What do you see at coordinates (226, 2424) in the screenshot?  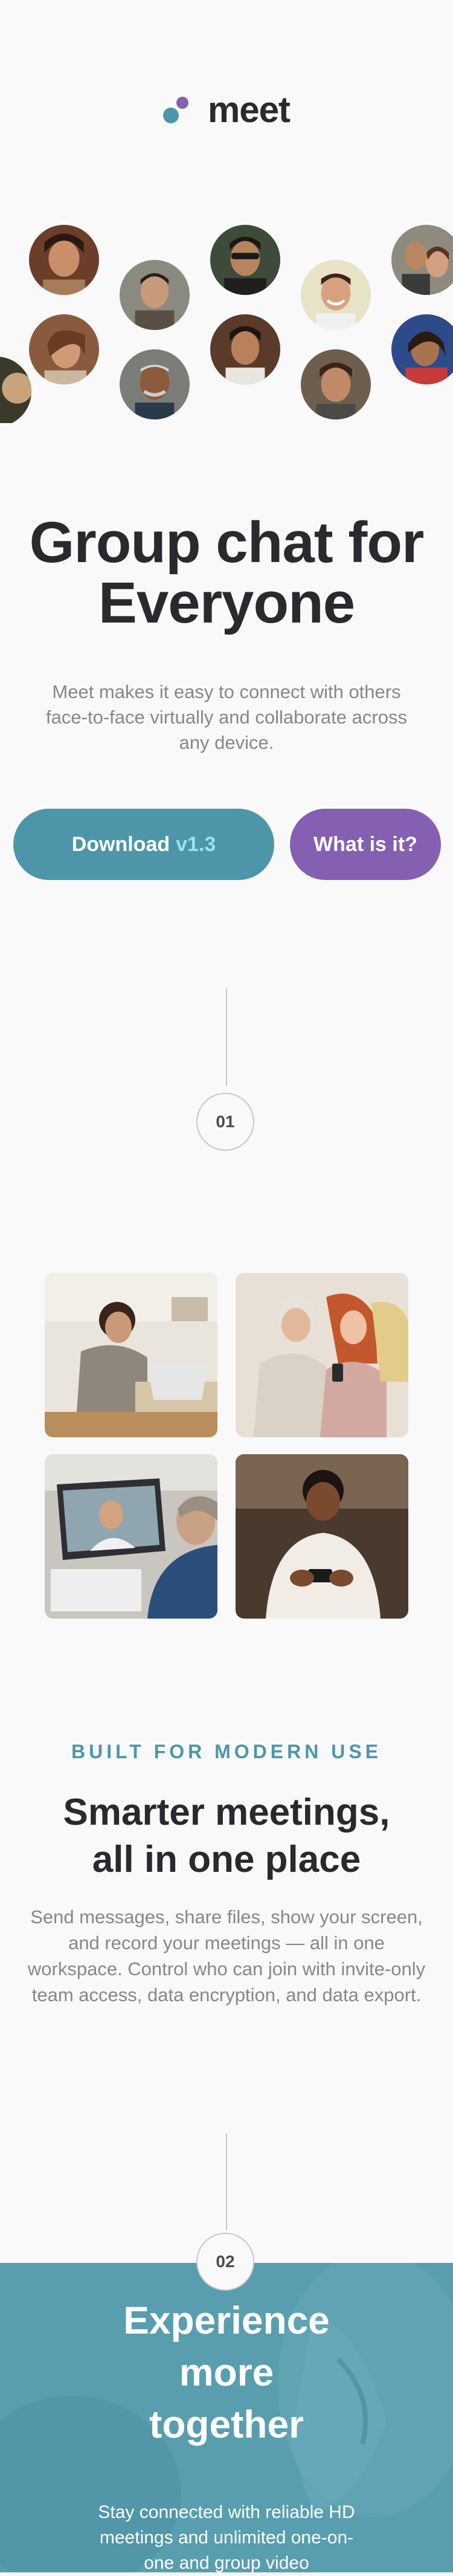 I see `cta-title-line-3: together` at bounding box center [226, 2424].